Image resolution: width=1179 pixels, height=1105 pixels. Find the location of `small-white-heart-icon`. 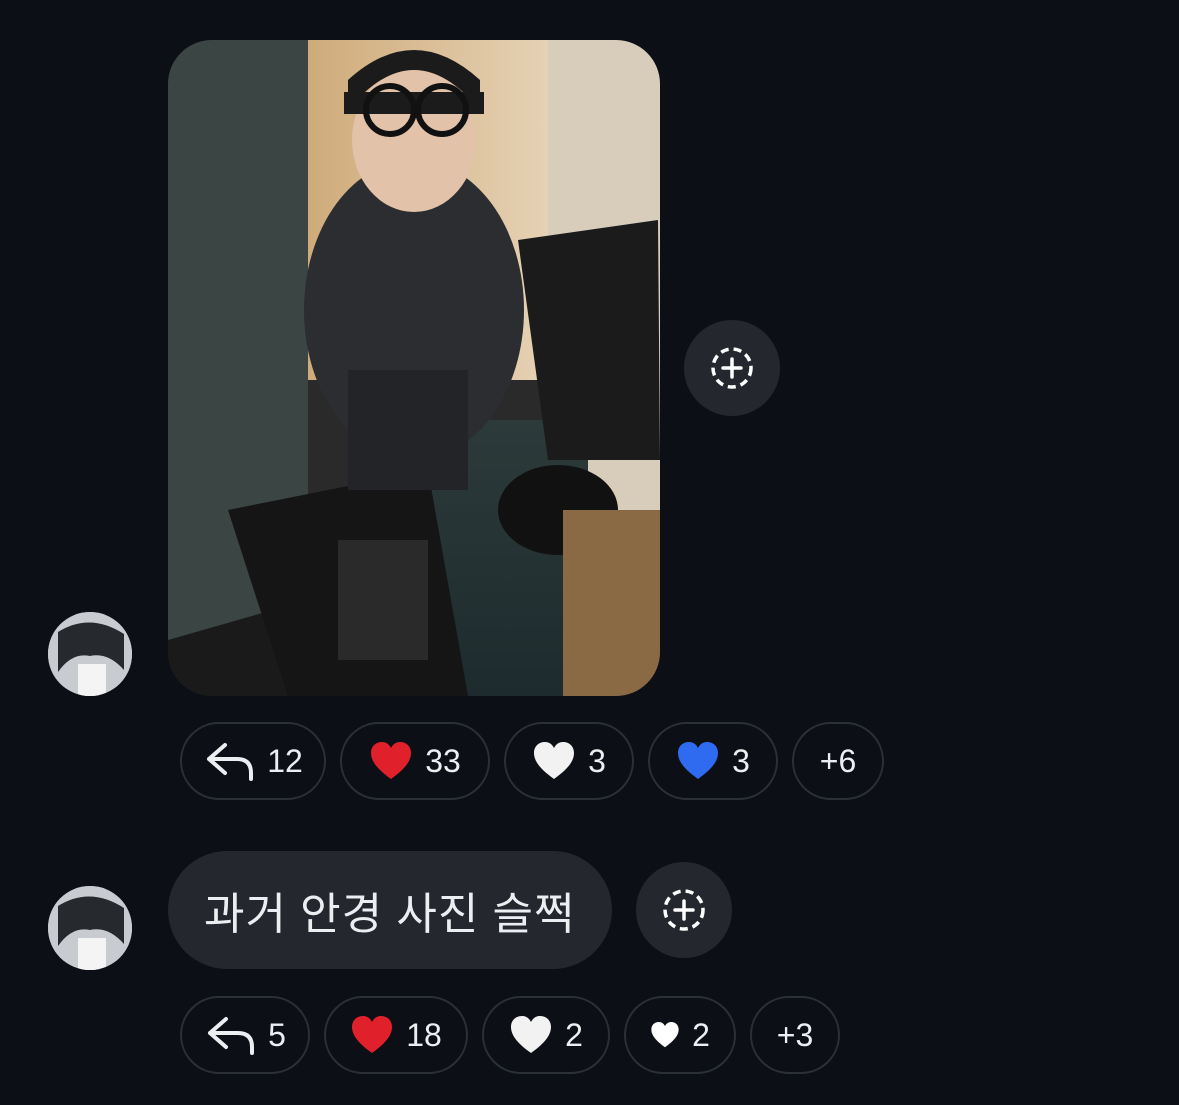

small-white-heart-icon is located at coordinates (665, 1035).